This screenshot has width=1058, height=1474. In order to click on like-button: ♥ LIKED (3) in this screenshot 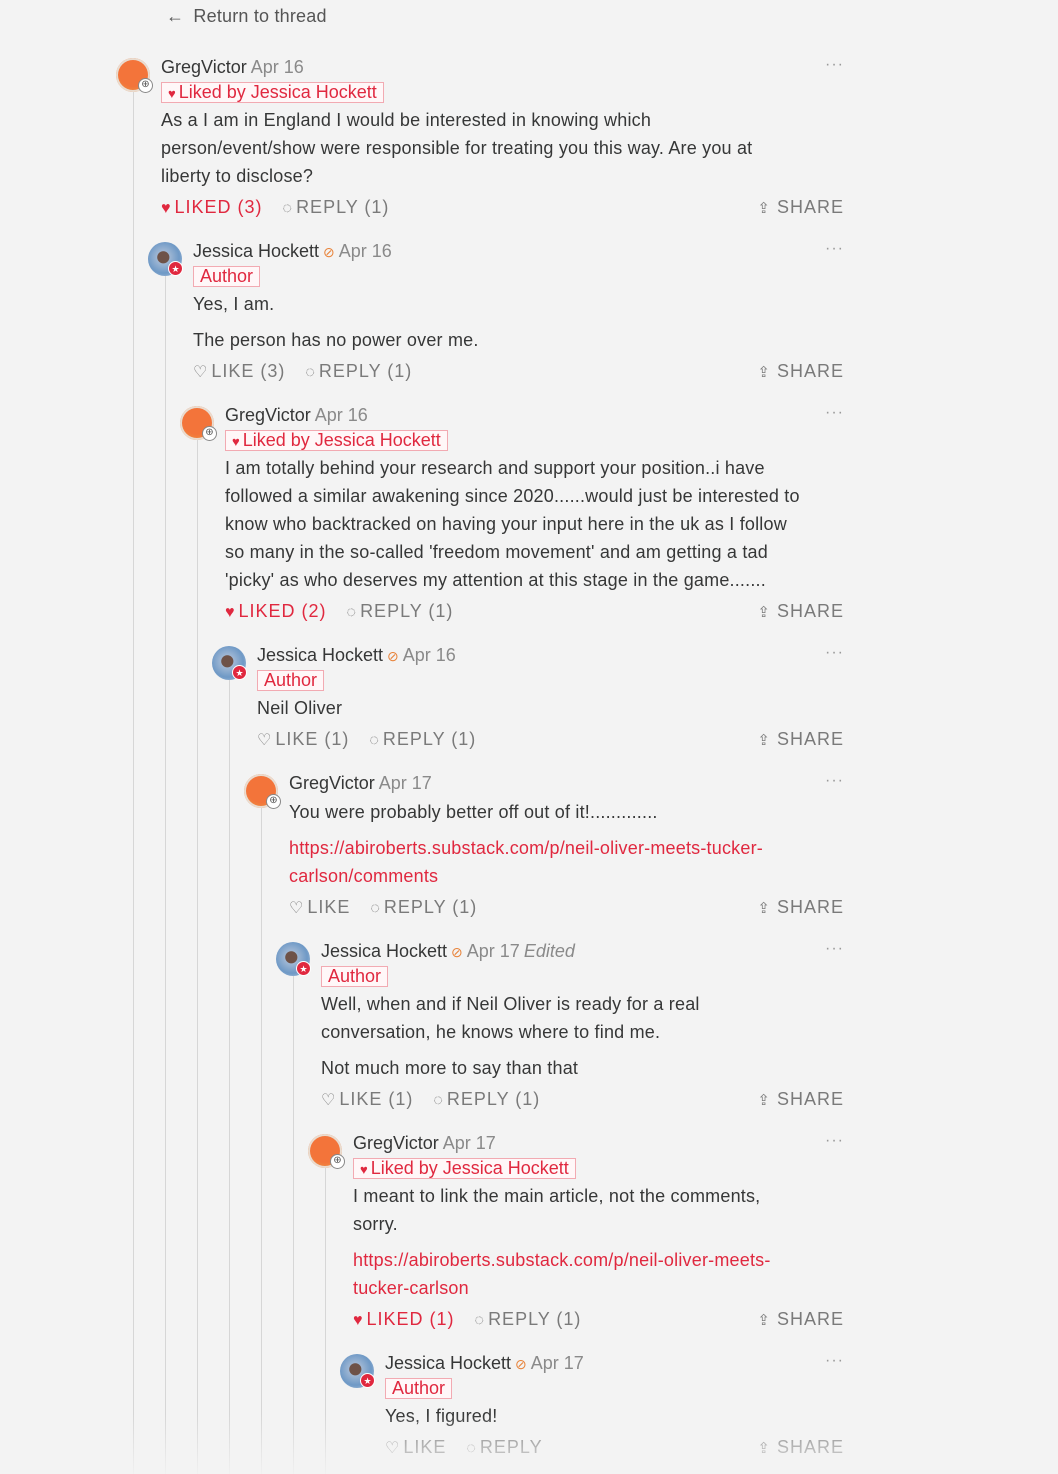, I will do `click(212, 207)`.